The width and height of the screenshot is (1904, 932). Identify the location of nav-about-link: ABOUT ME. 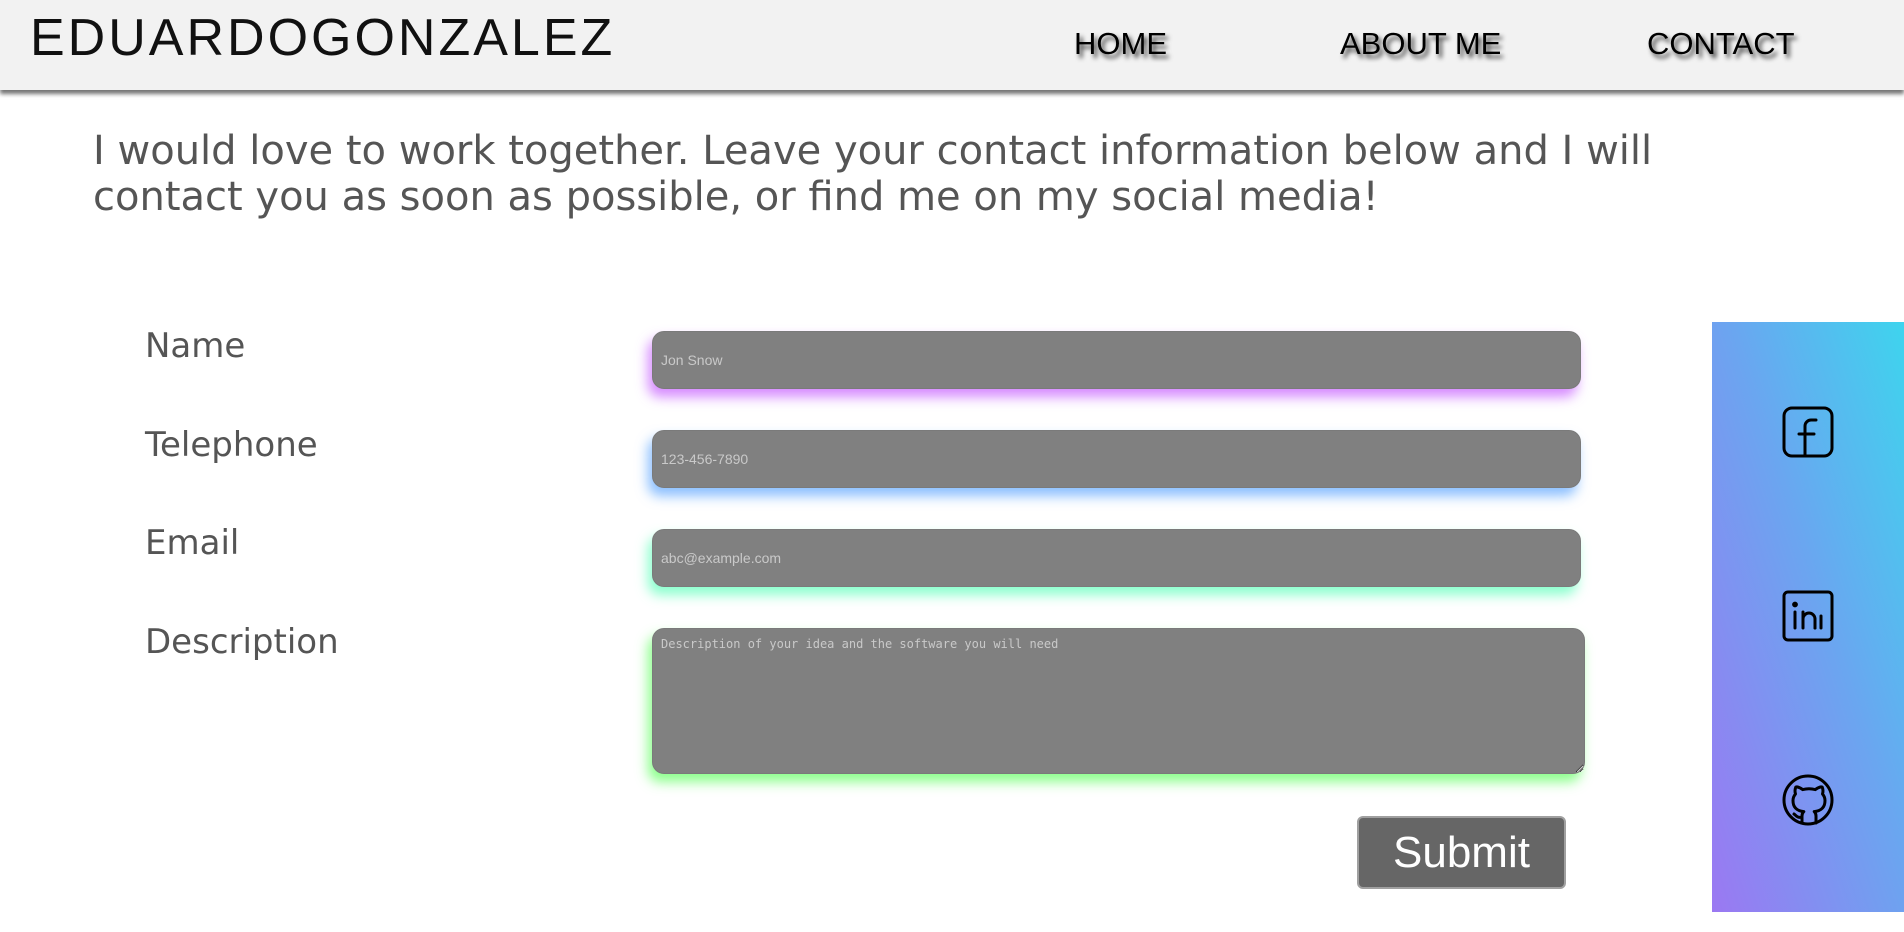
(1420, 44).